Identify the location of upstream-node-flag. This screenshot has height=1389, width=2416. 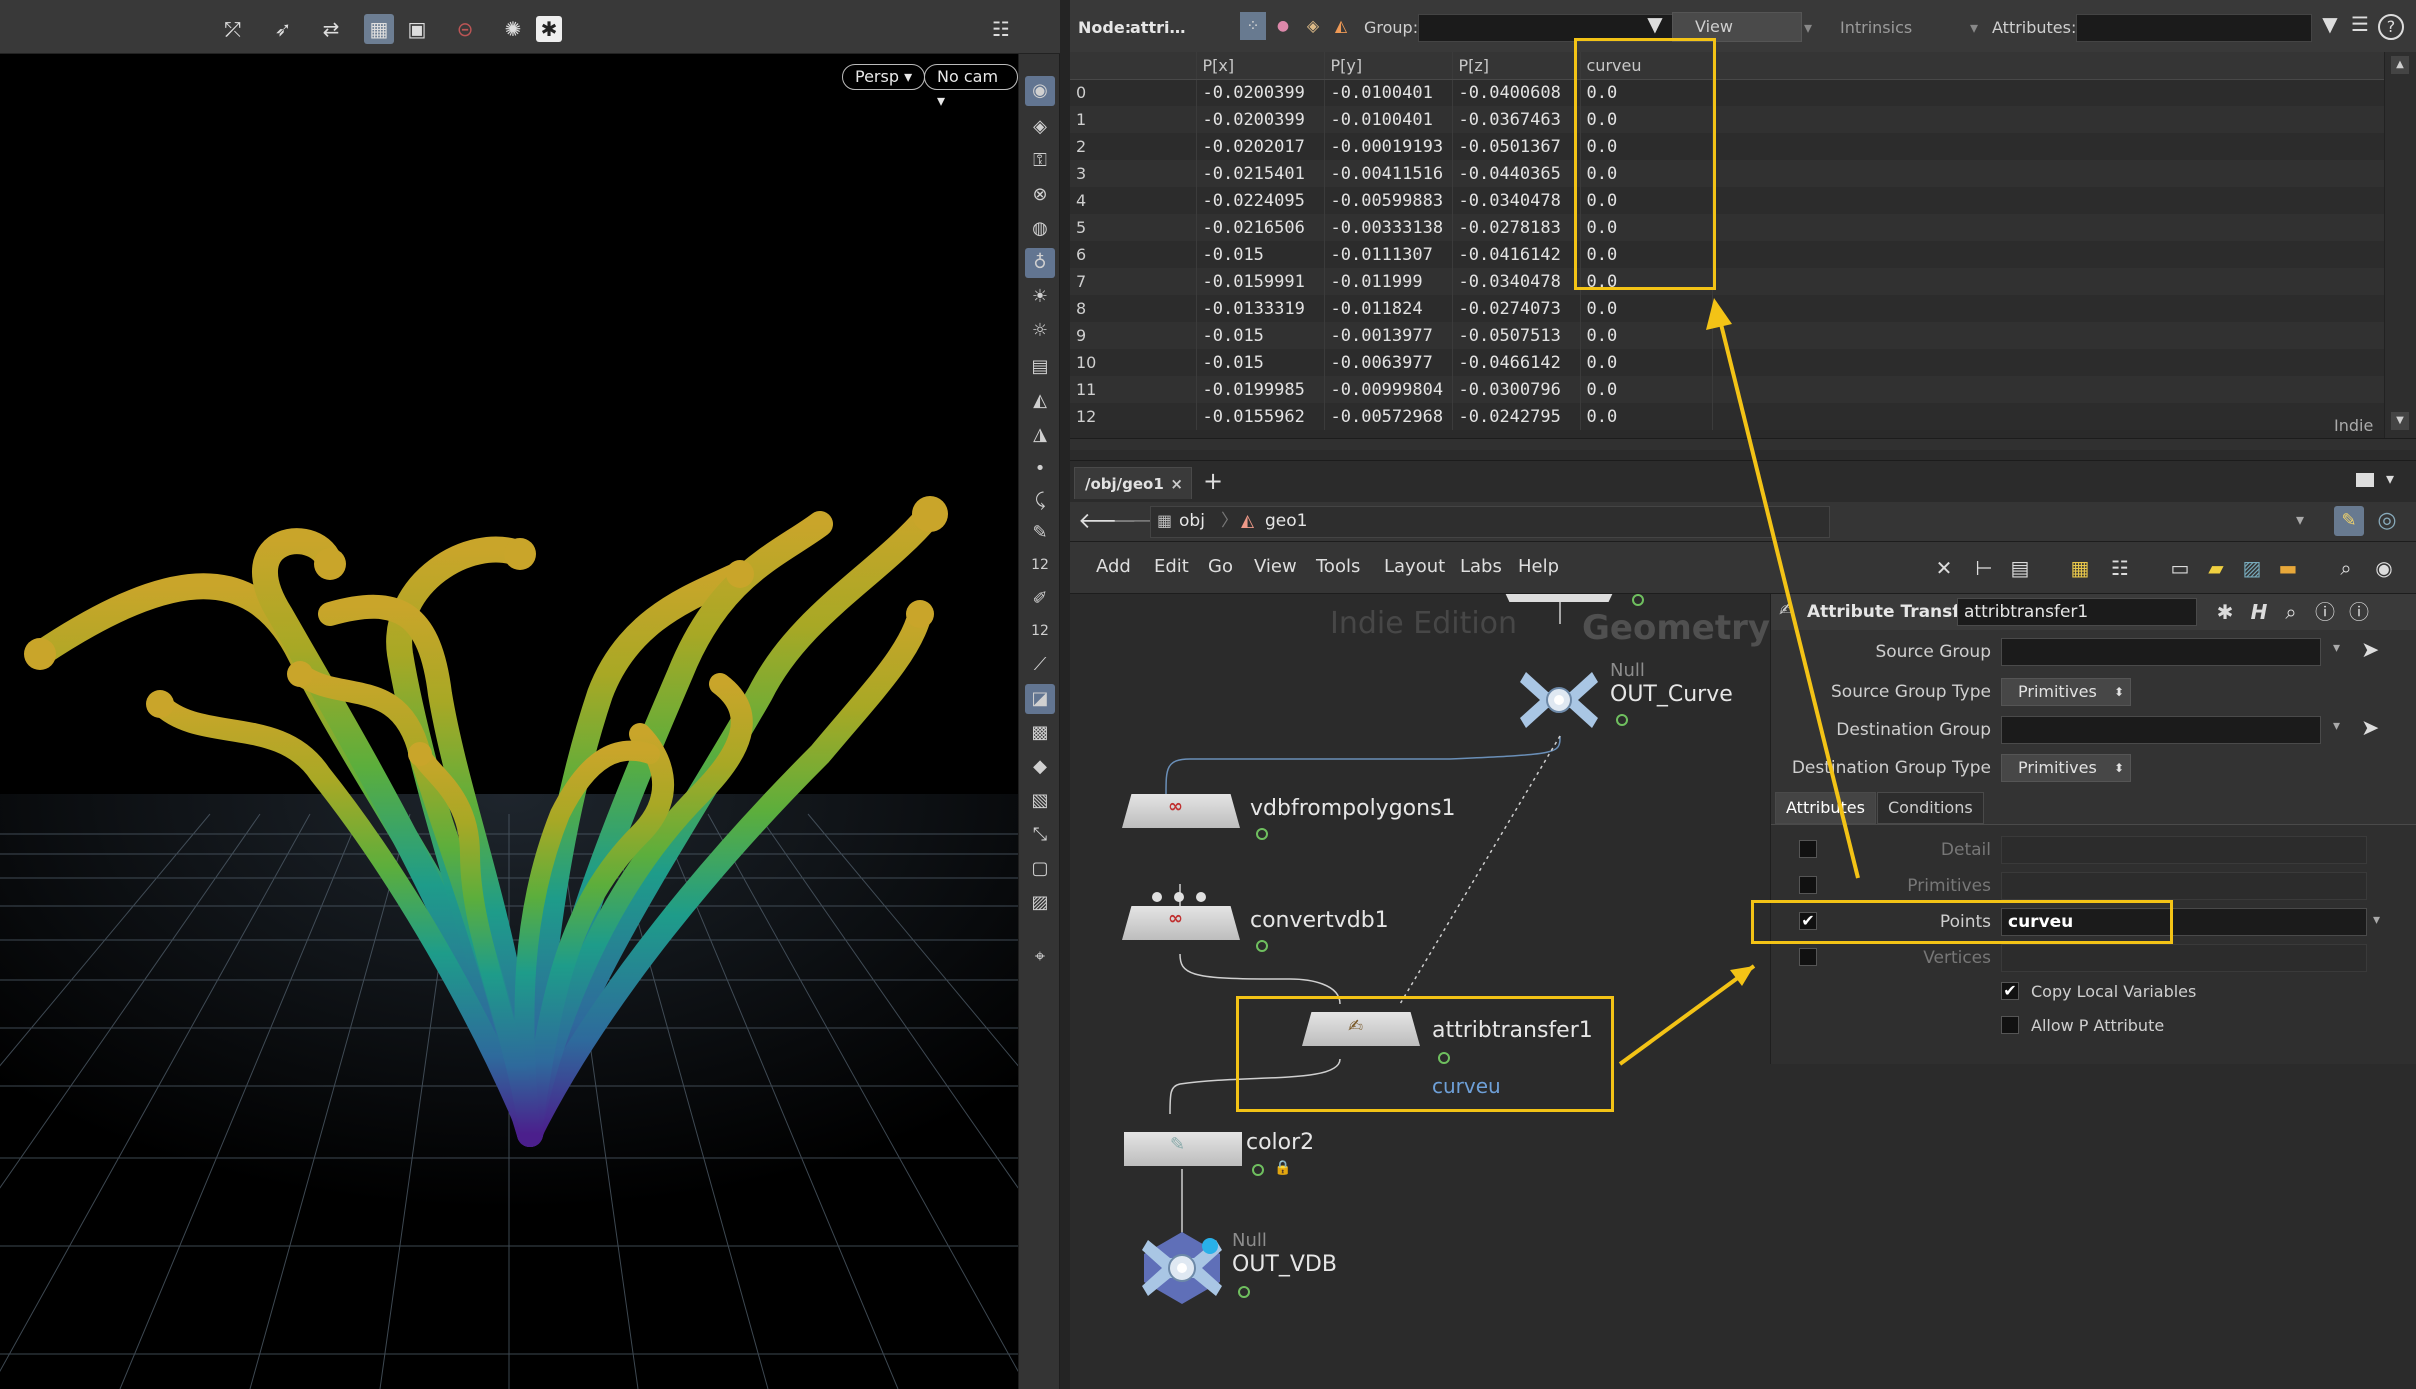
(1638, 600).